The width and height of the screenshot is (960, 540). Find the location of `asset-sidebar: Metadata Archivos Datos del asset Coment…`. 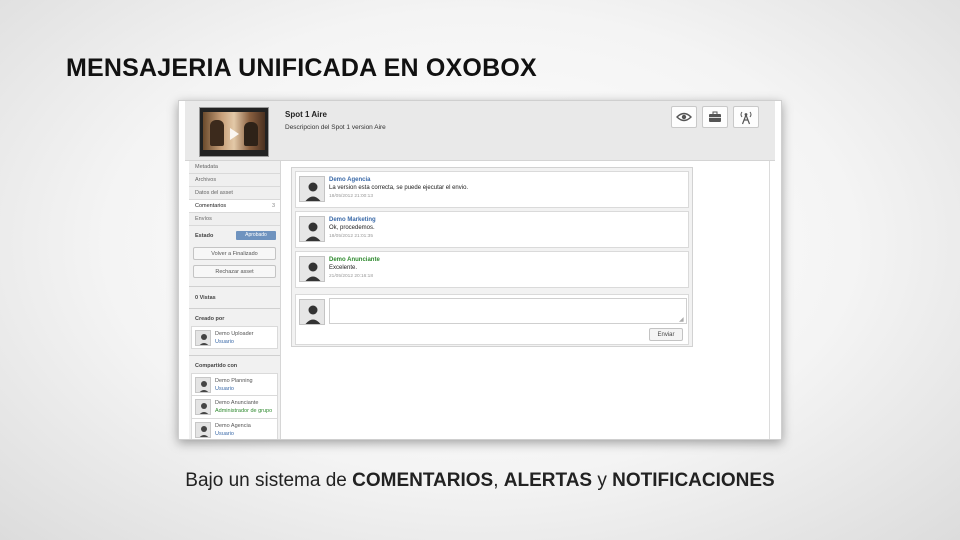

asset-sidebar: Metadata Archivos Datos del asset Coment… is located at coordinates (235, 300).